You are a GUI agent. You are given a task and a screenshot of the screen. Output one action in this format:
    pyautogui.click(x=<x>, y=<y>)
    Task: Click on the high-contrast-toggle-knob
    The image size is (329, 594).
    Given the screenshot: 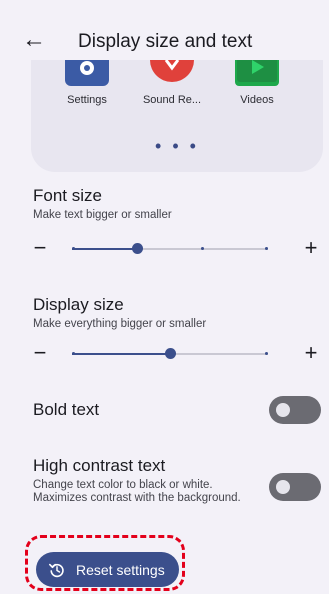 What is the action you would take?
    pyautogui.click(x=283, y=487)
    